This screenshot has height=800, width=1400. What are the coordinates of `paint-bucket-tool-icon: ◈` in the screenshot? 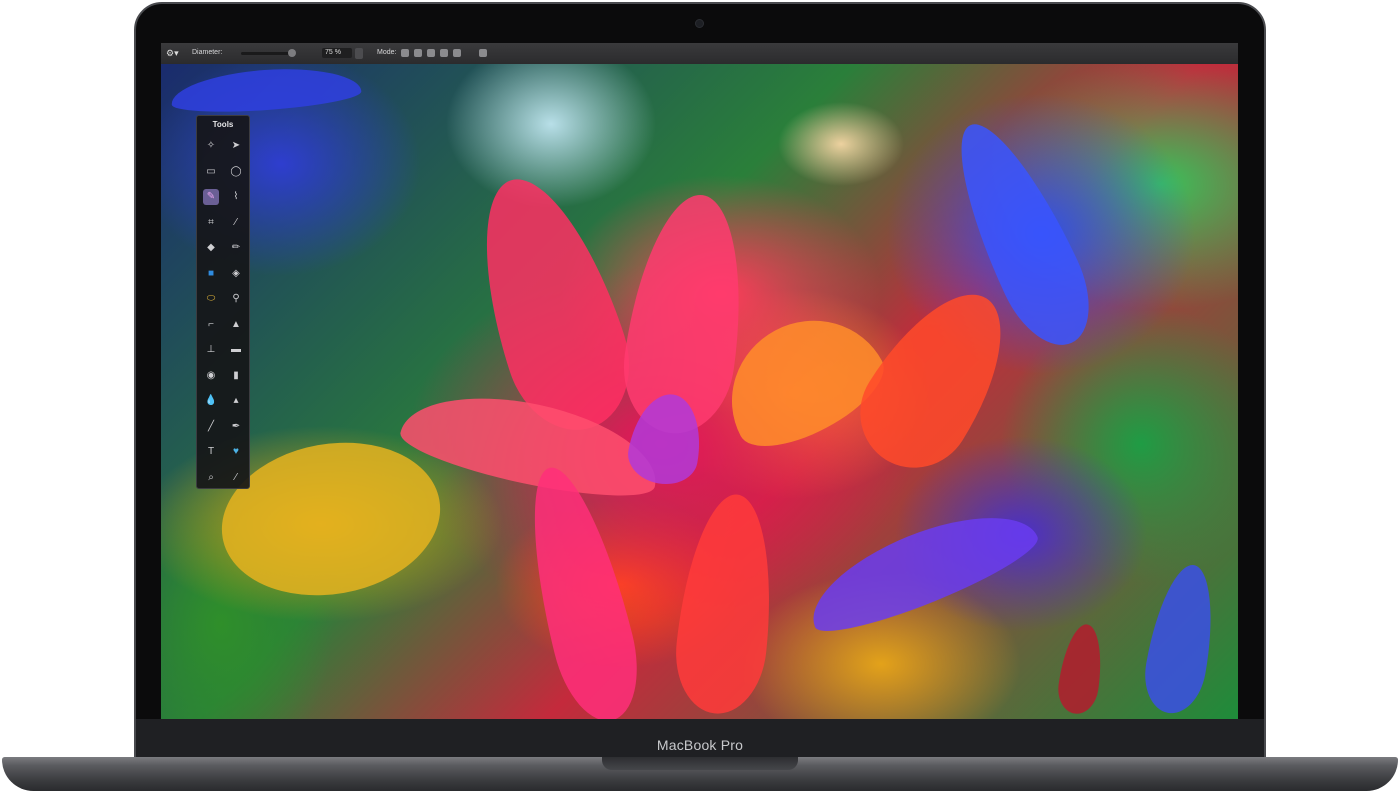 It's located at (236, 274).